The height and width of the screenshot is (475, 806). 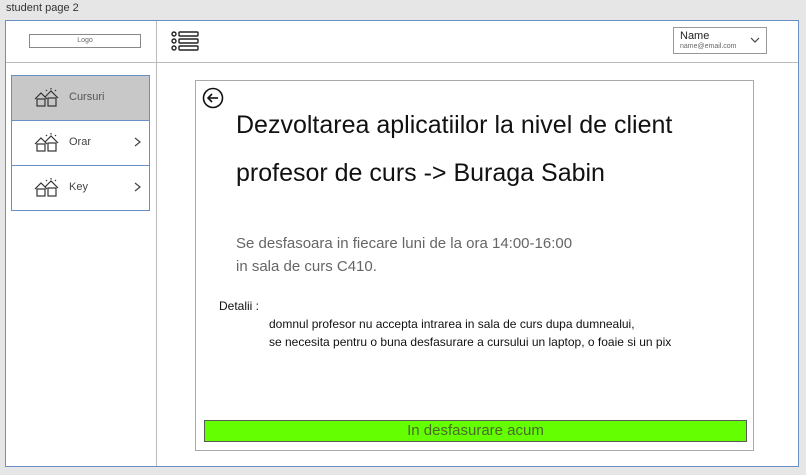 What do you see at coordinates (306, 266) in the screenshot?
I see `schedule-line: in sala de curs C410.` at bounding box center [306, 266].